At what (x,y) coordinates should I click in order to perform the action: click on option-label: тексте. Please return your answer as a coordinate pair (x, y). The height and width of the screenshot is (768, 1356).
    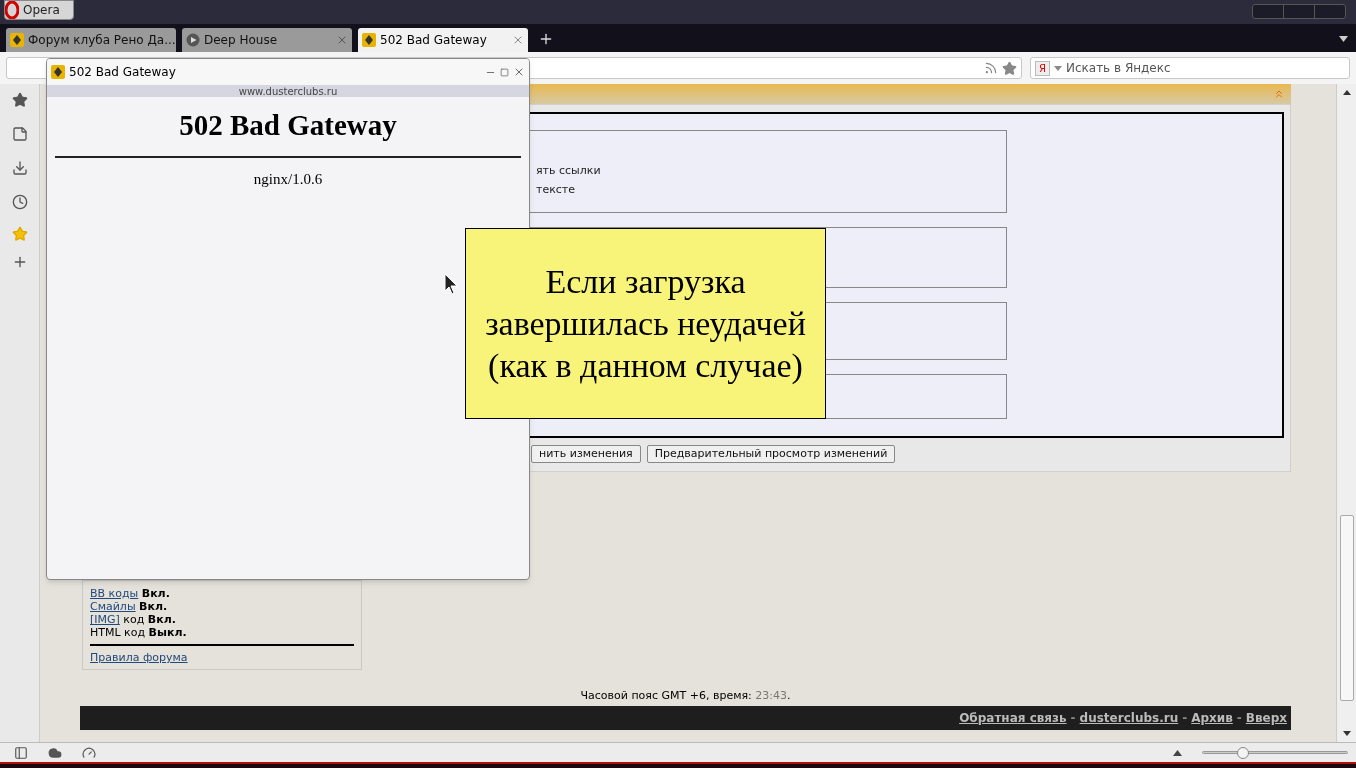
    Looking at the image, I should click on (556, 190).